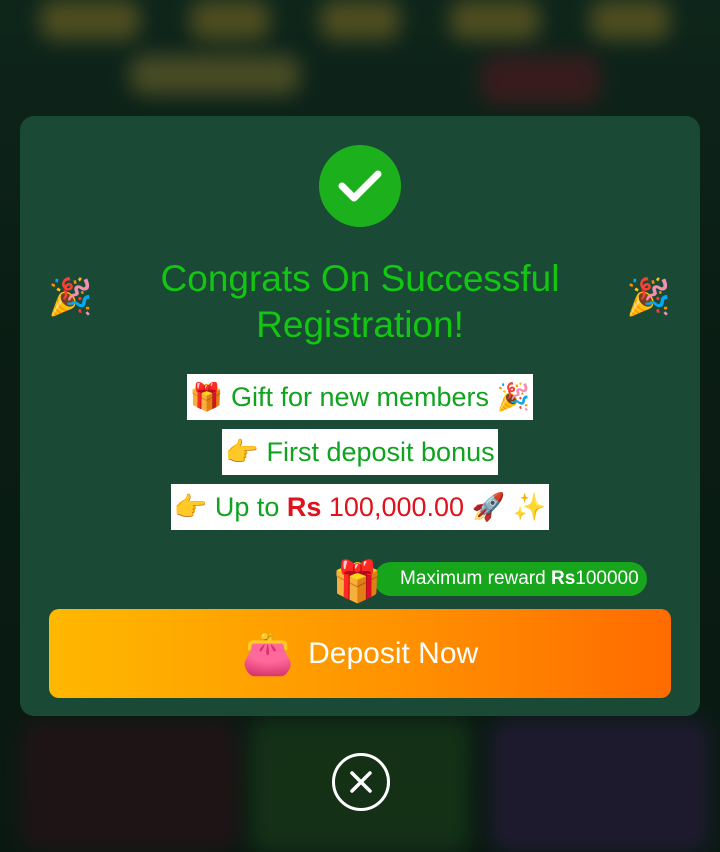 This screenshot has width=720, height=852. What do you see at coordinates (360, 452) in the screenshot?
I see `first-deposit-line: 👉 First deposit bonus` at bounding box center [360, 452].